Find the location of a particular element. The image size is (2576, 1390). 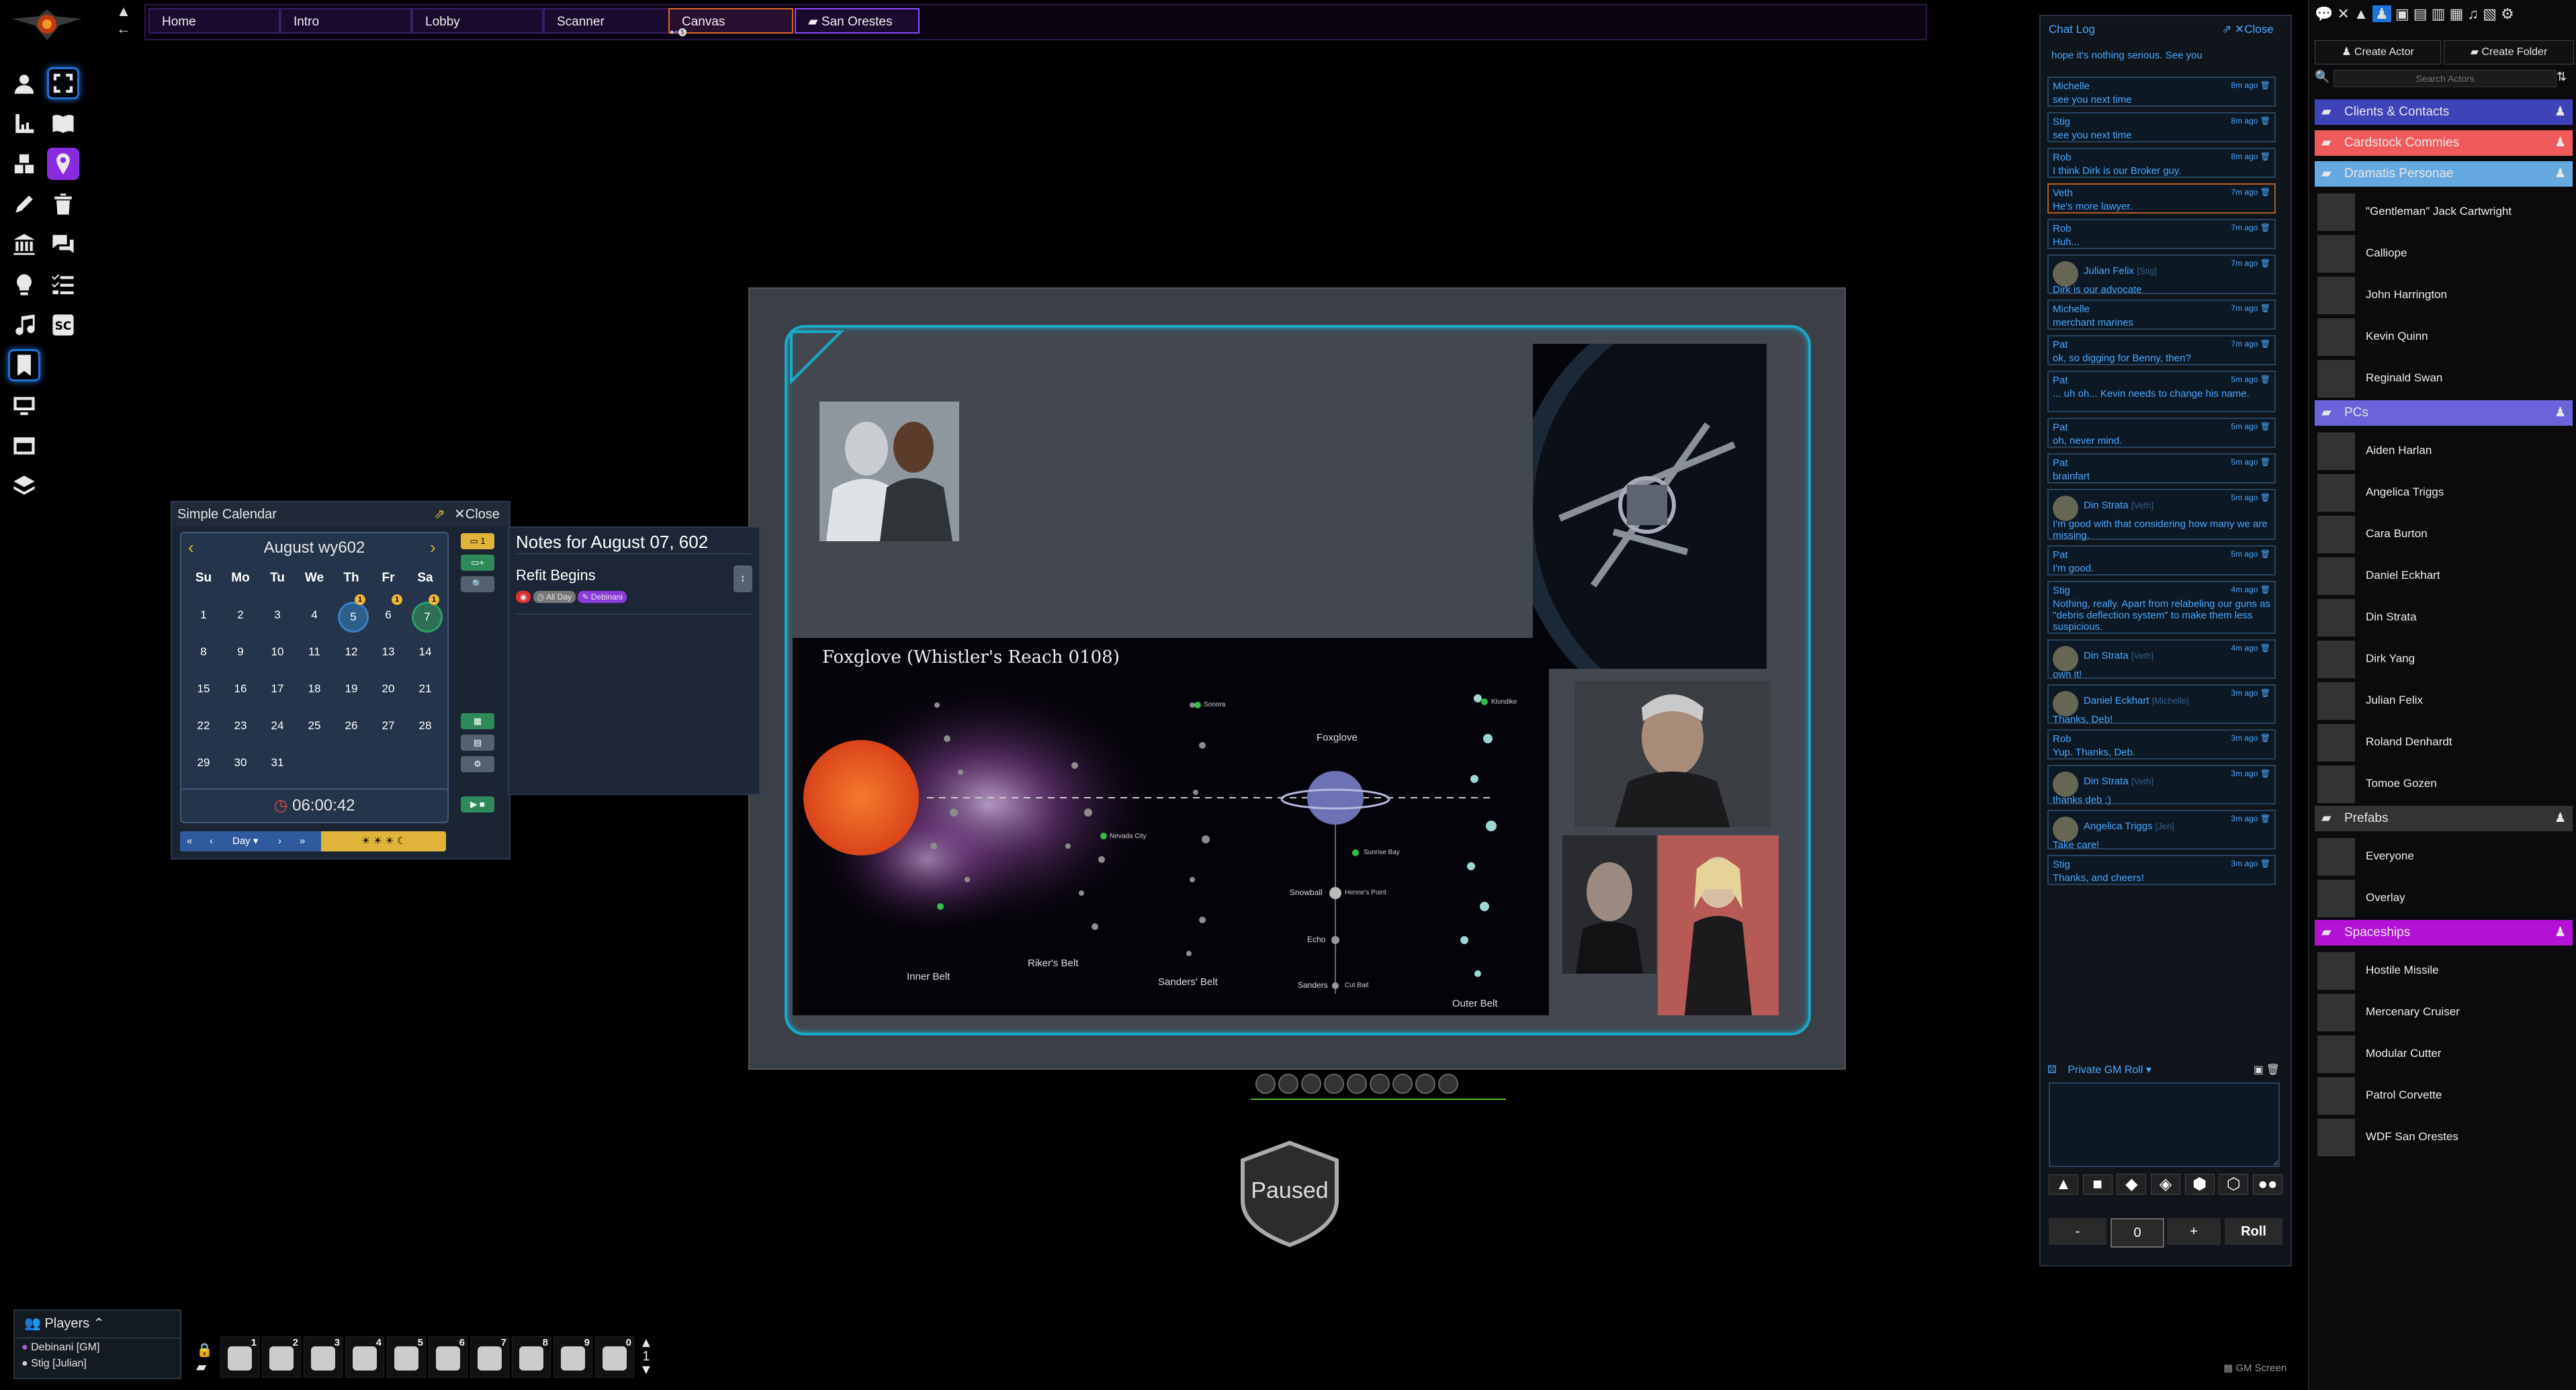

actor-entry: WDF San Orestes is located at coordinates (2444, 1136).